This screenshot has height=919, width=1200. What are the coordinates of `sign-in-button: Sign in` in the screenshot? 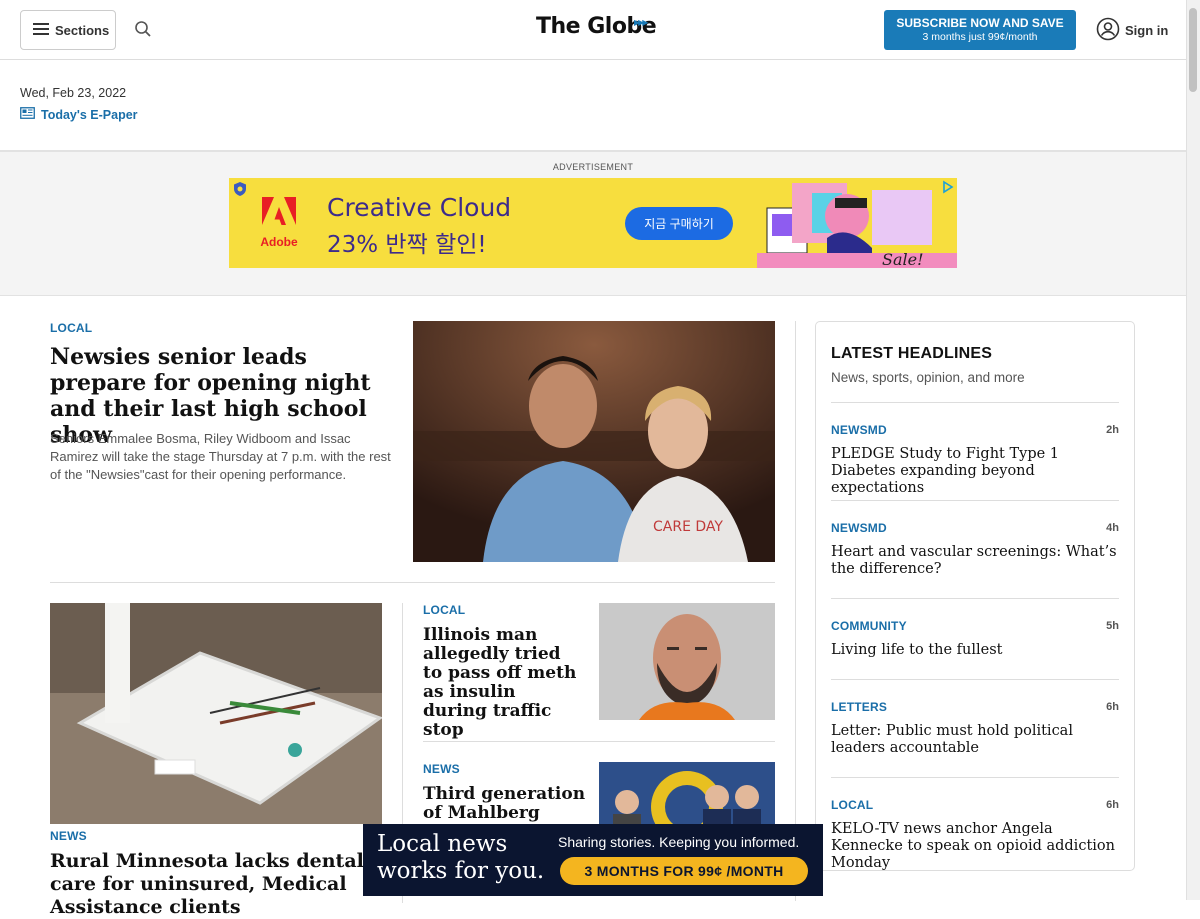 It's located at (1132, 30).